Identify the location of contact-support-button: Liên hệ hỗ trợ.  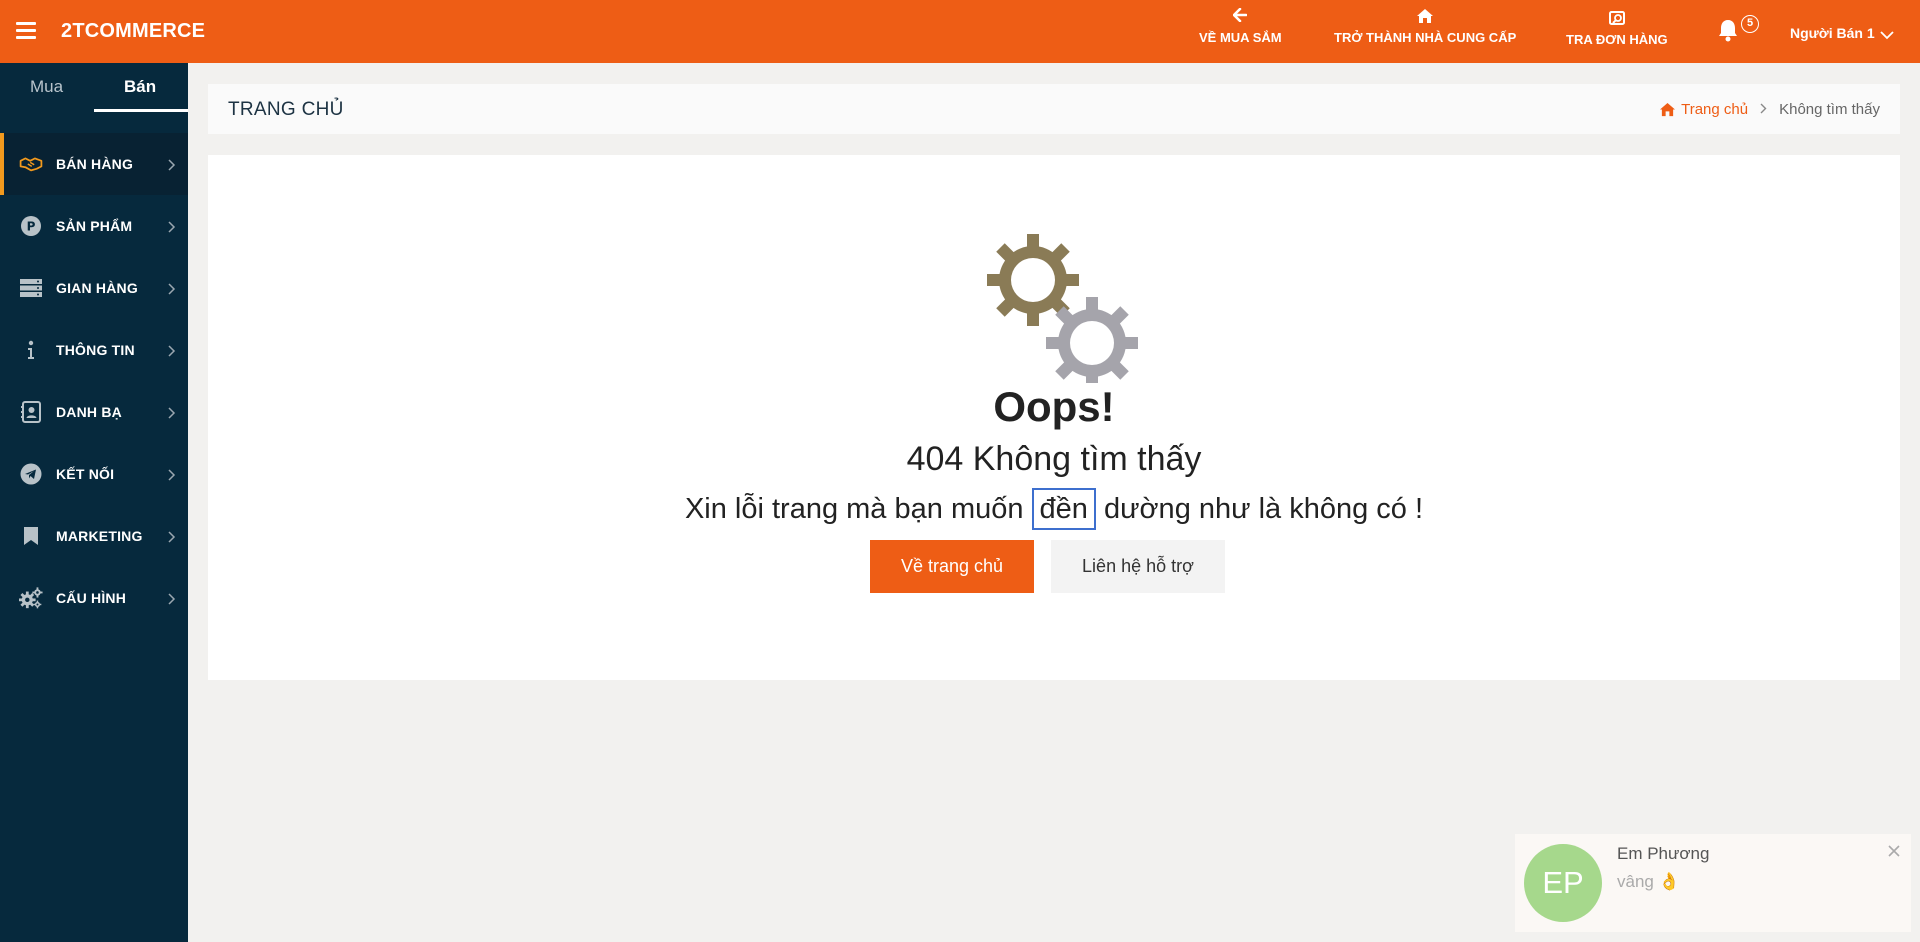
(1138, 566).